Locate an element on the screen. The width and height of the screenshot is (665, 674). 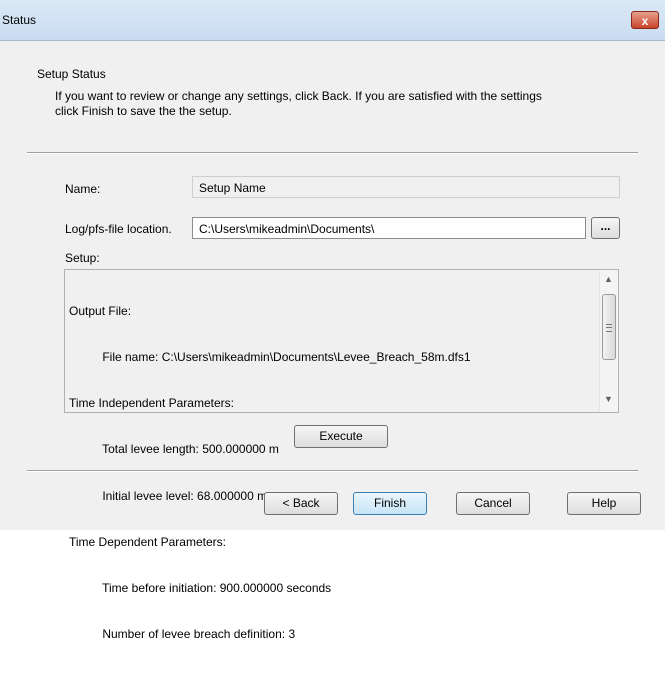
log-location-label: Log/pfs-file location. is located at coordinates (118, 229).